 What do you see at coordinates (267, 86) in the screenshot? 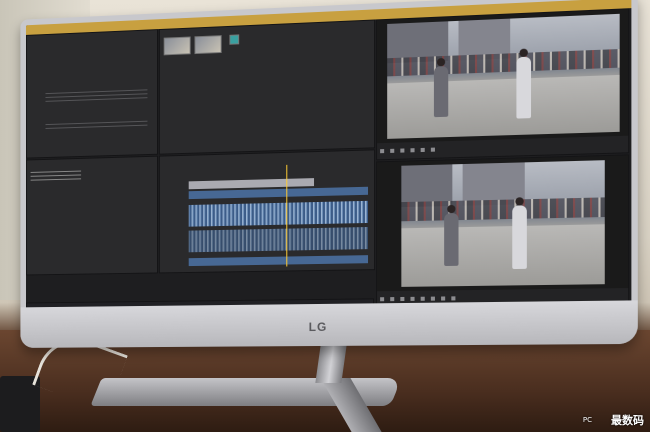
I see `project-panel` at bounding box center [267, 86].